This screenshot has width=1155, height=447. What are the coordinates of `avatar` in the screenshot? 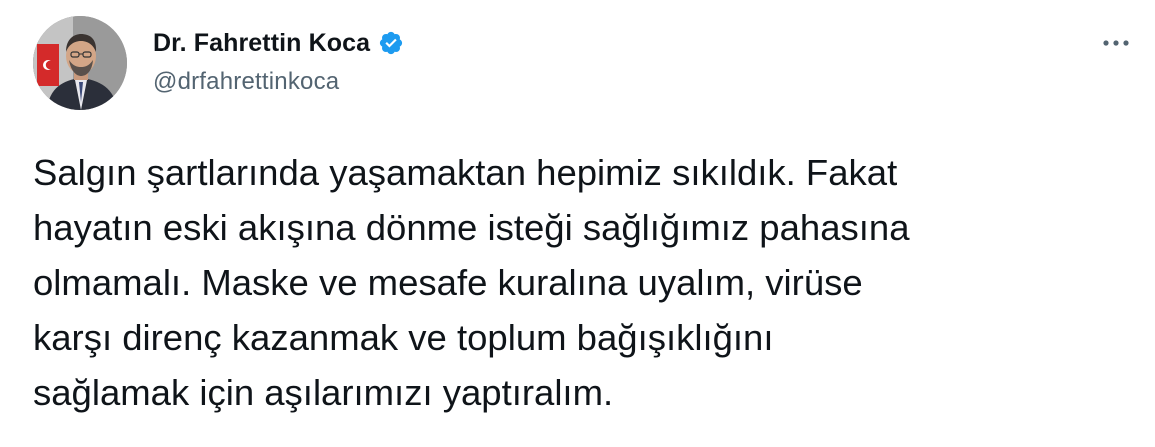 It's located at (80, 63).